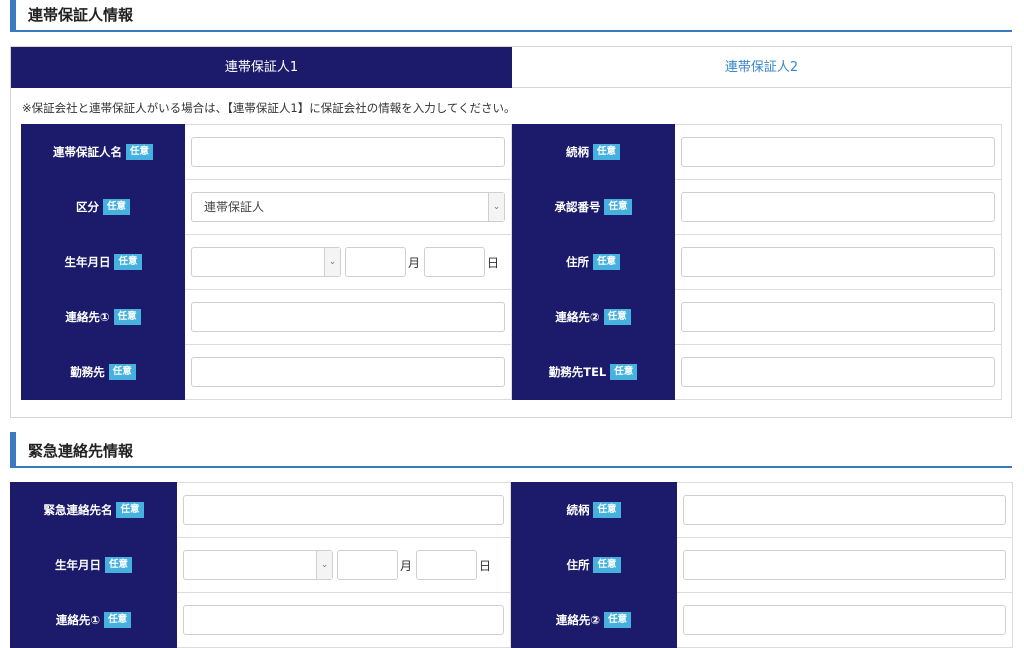 This screenshot has height=648, width=1024. What do you see at coordinates (838, 317) in the screenshot?
I see `contact-2-input` at bounding box center [838, 317].